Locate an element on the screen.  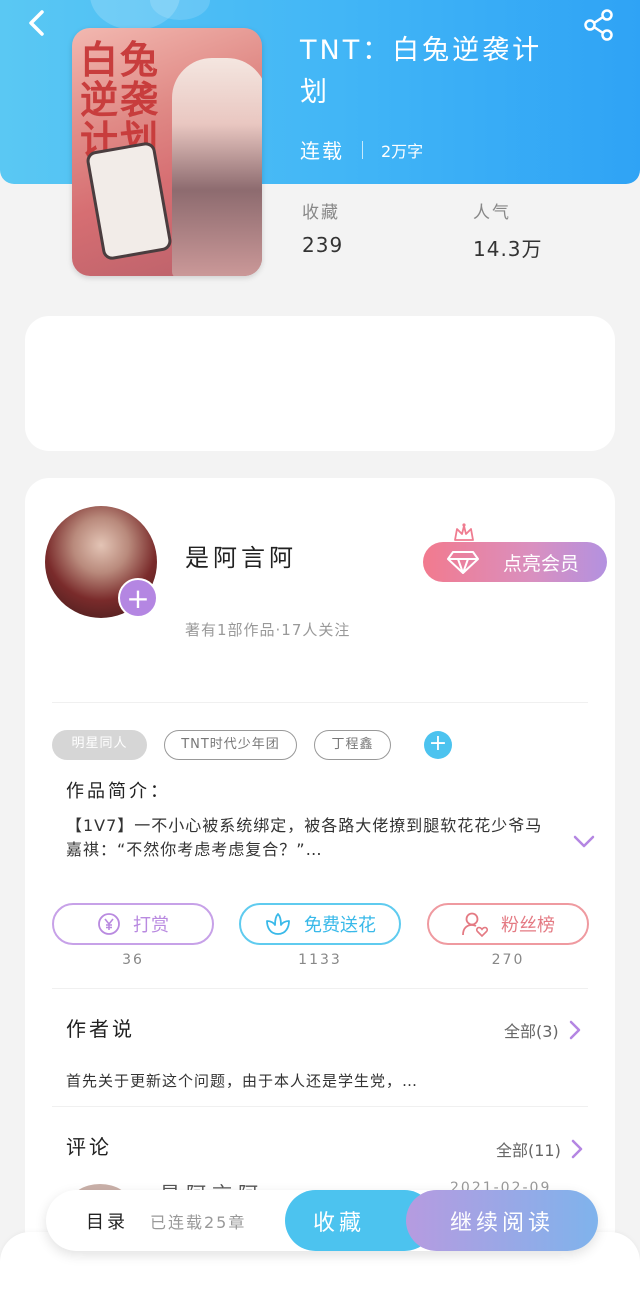
comments-more: 全部(11) is located at coordinates (539, 1149).